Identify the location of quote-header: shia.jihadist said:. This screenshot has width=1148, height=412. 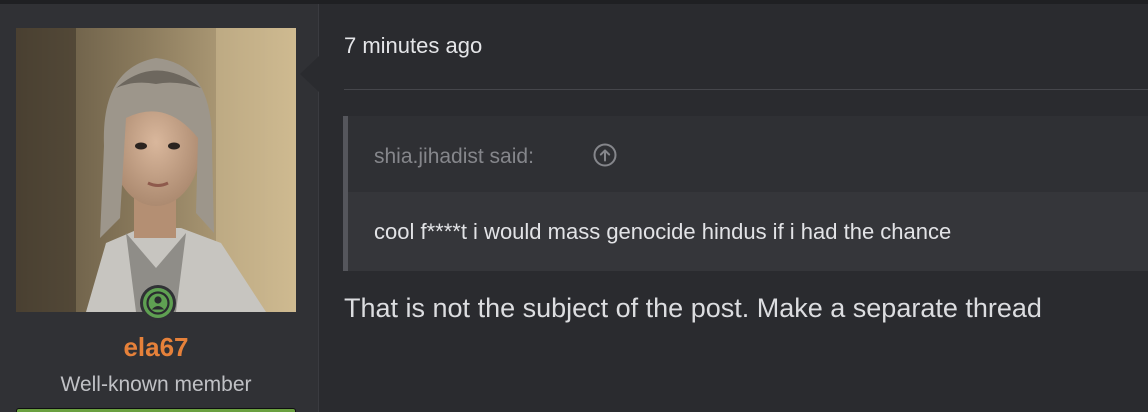
(748, 154).